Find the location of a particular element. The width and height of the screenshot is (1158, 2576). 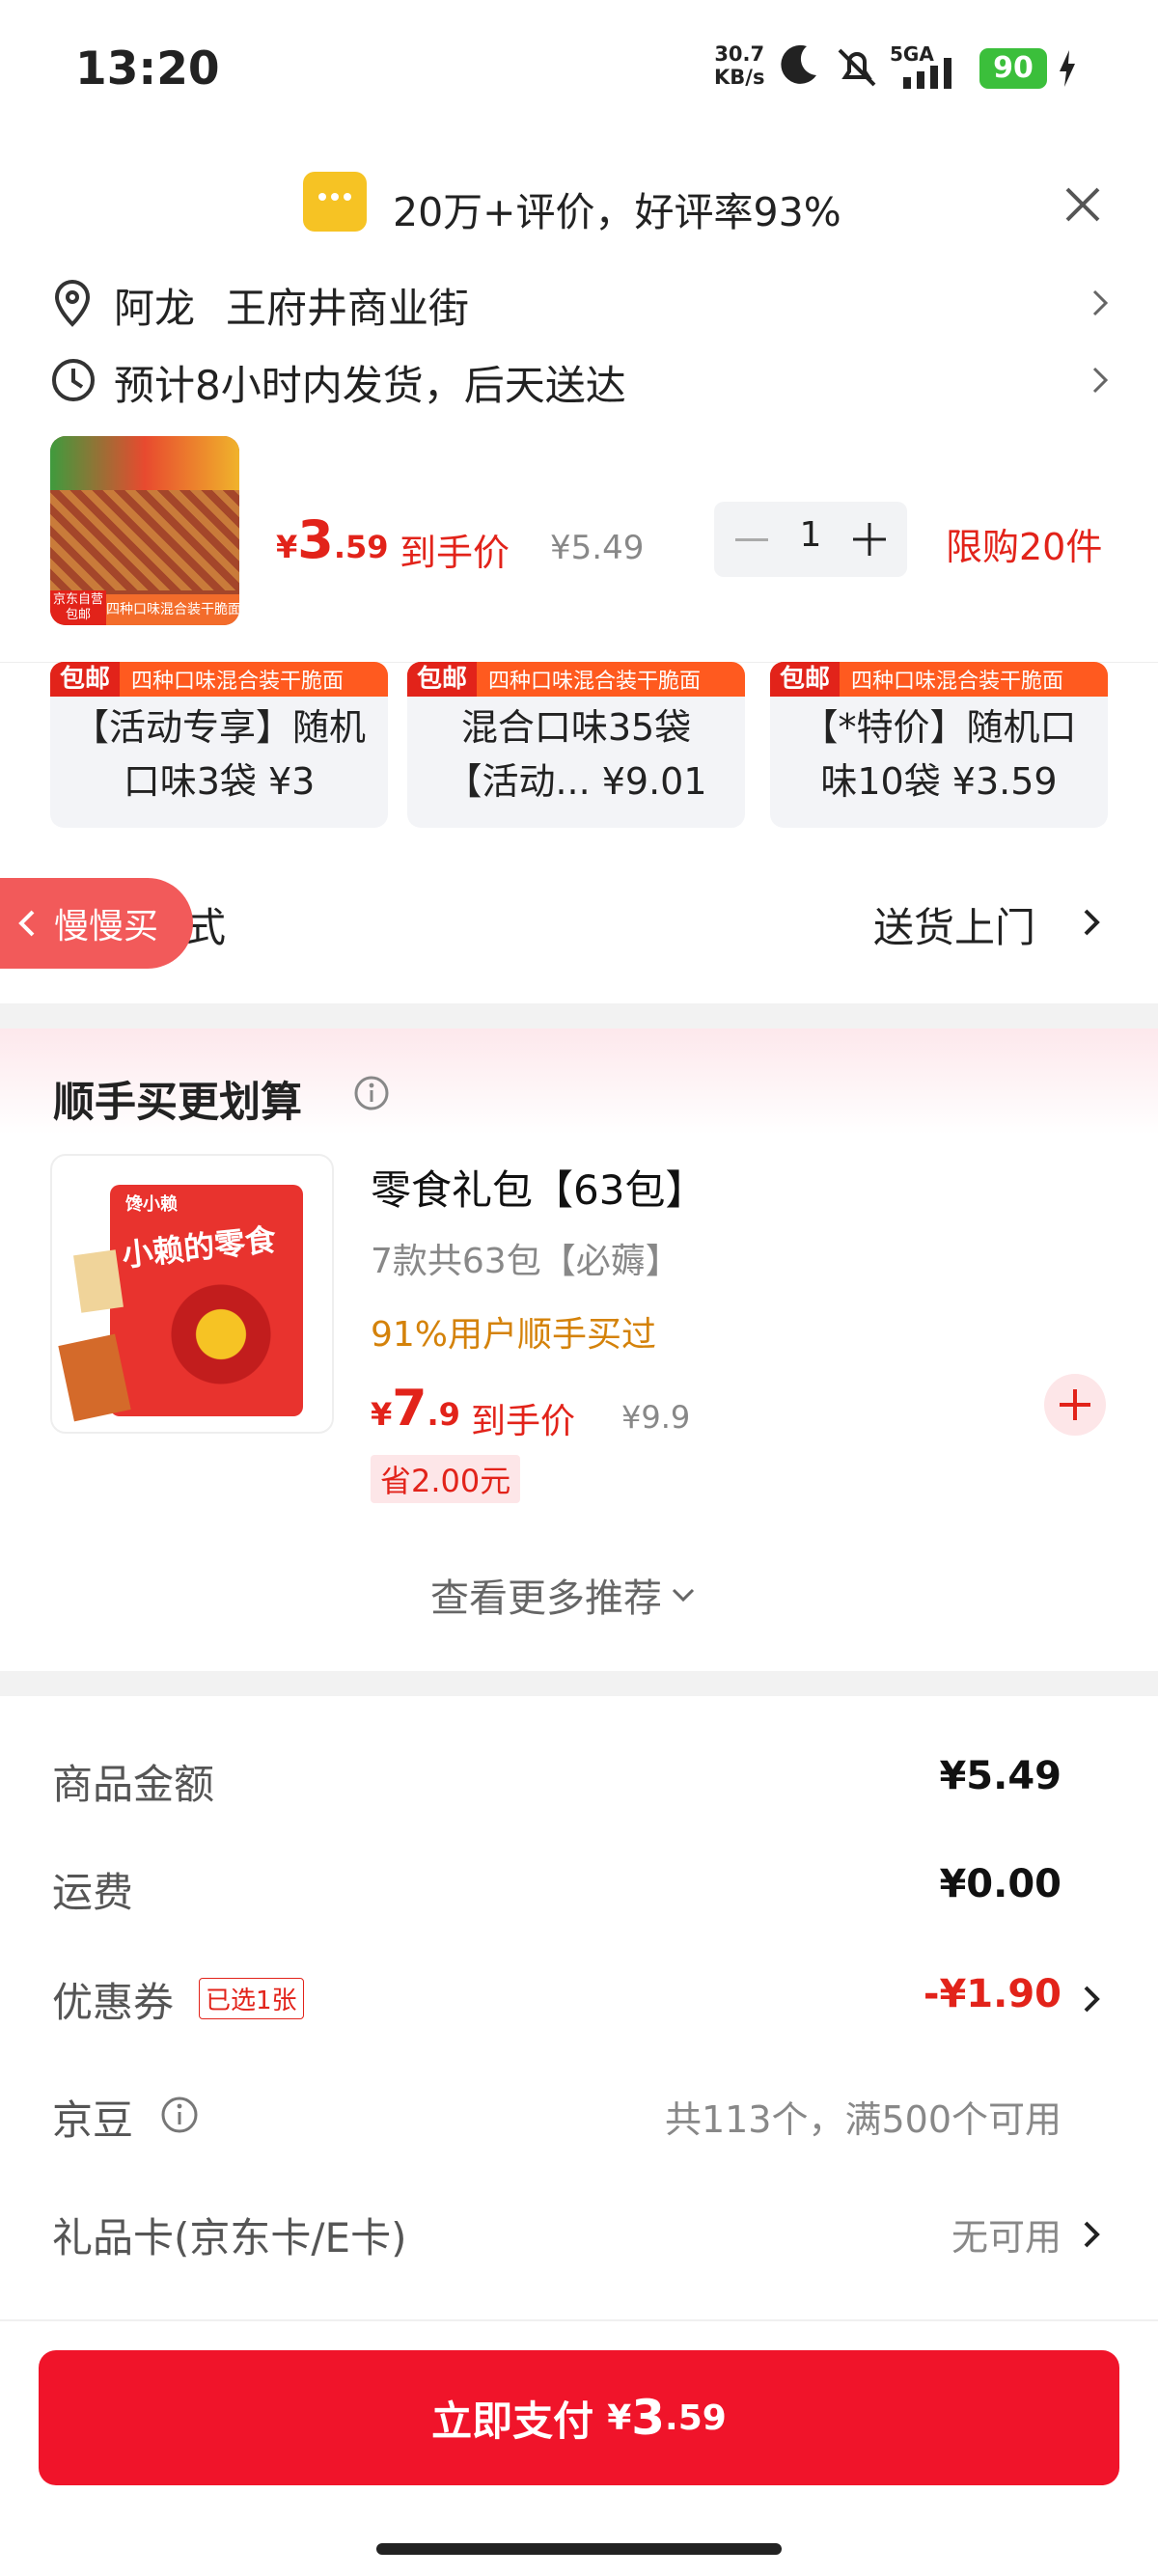

rating-summary: 20万+评价，好评率93% is located at coordinates (617, 212).